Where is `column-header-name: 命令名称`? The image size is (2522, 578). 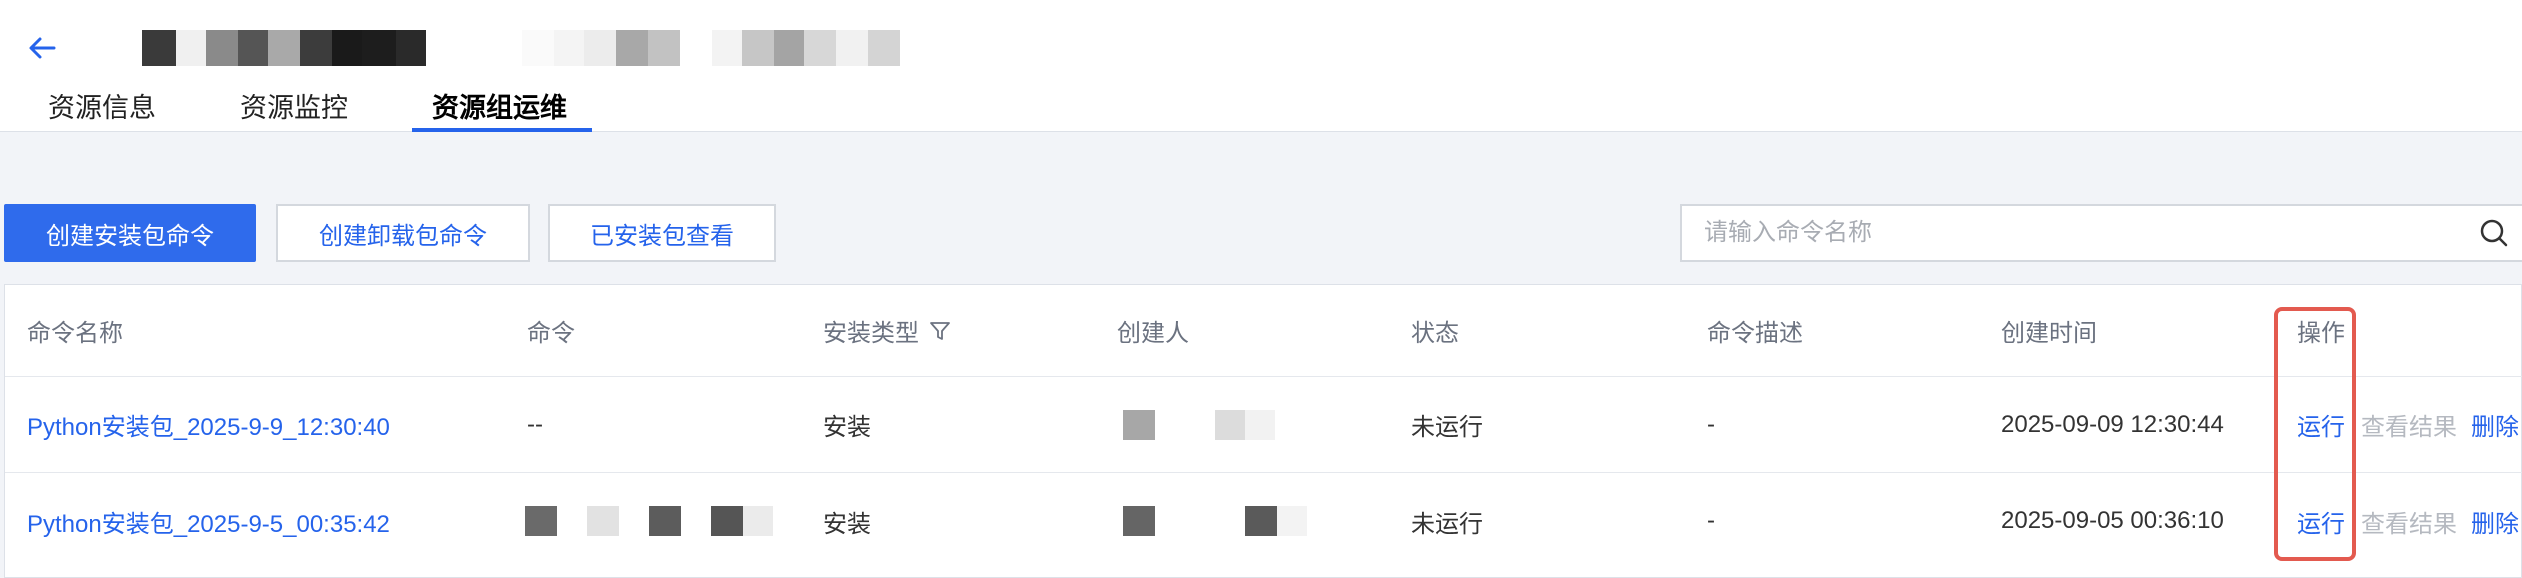
column-header-name: 命令名称 is located at coordinates (75, 333).